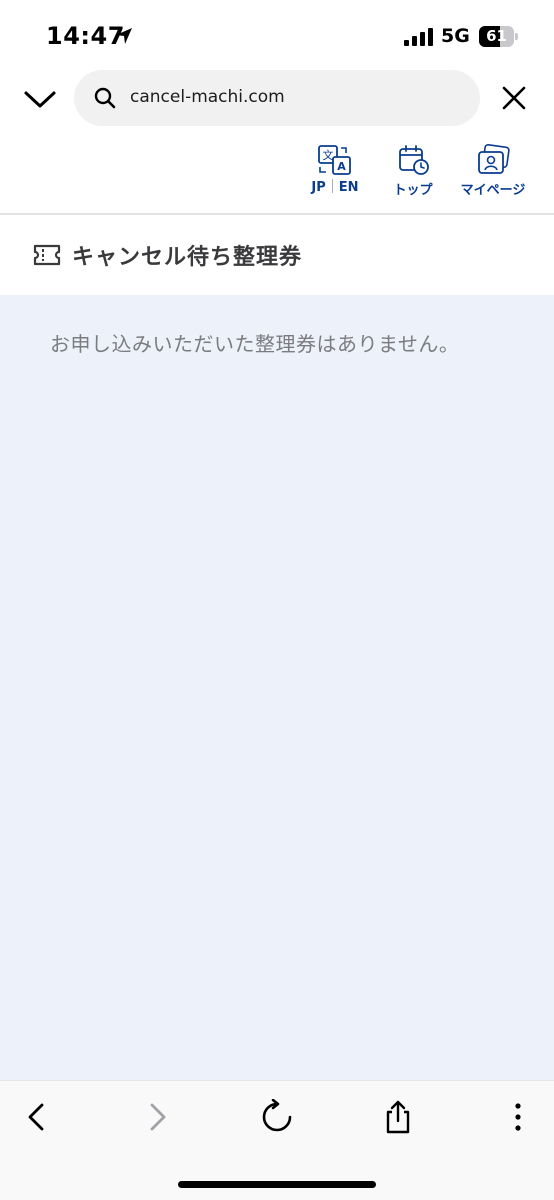 The height and width of the screenshot is (1200, 554). I want to click on battery-tip, so click(516, 36).